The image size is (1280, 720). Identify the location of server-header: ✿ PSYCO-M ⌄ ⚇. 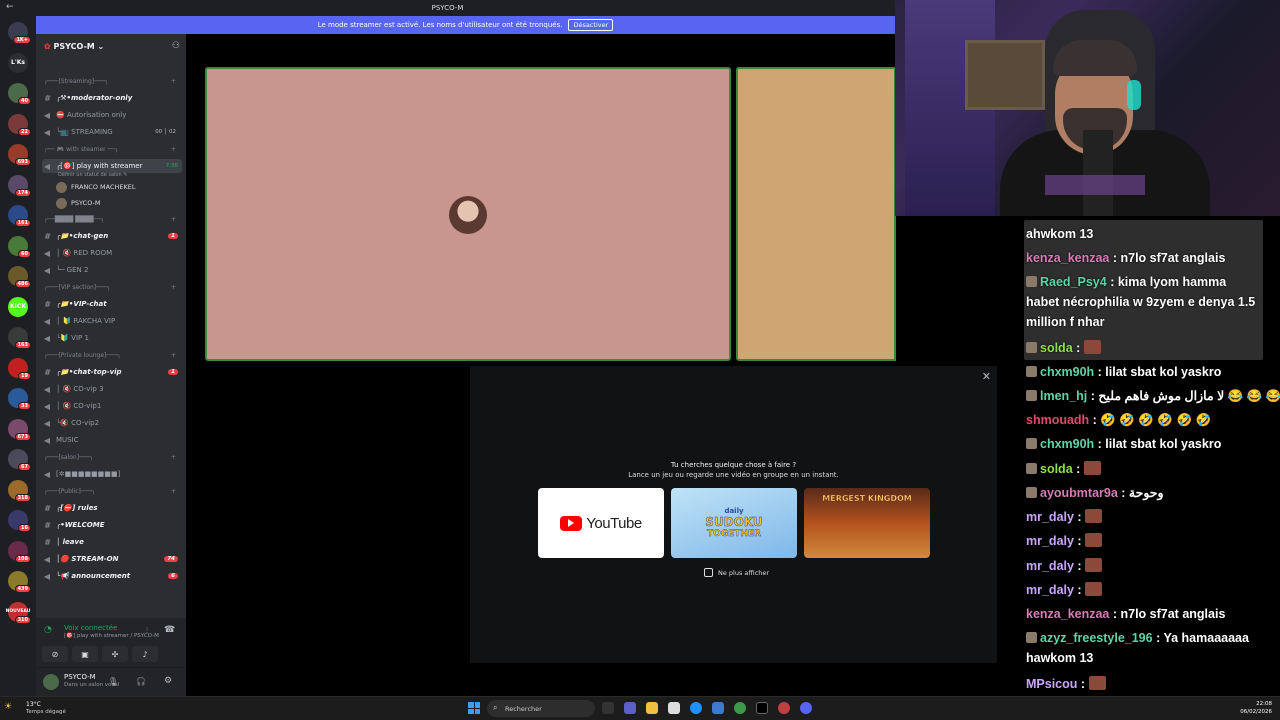
(111, 46).